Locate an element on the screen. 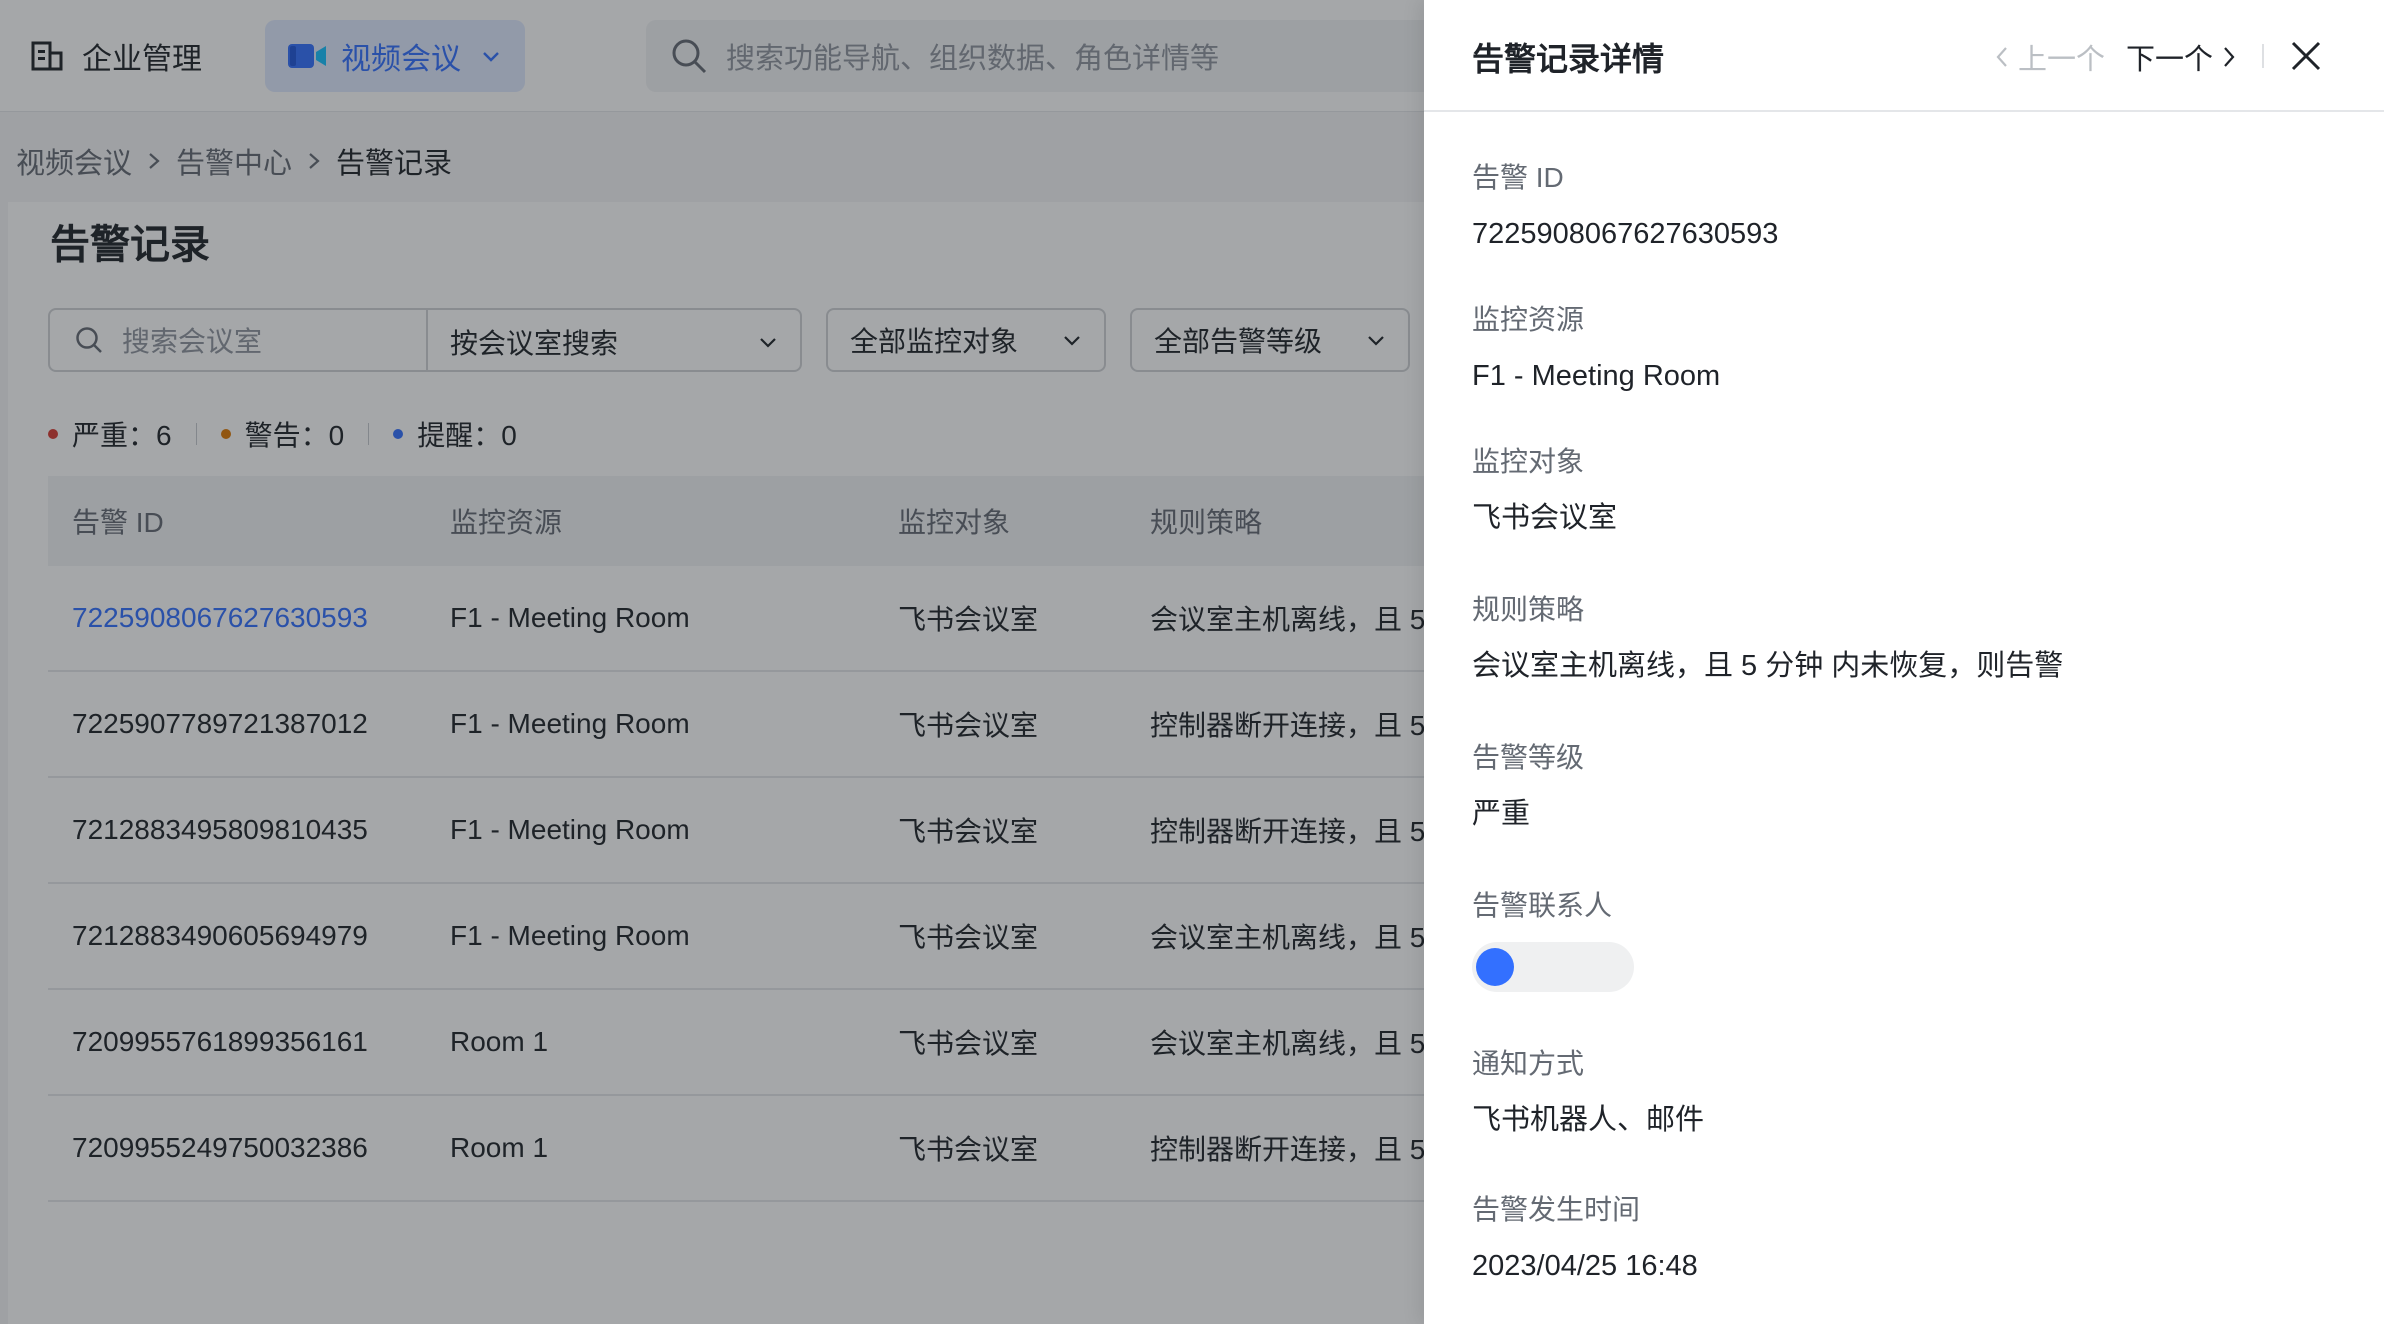  field-label: 监控对象 is located at coordinates (1528, 461).